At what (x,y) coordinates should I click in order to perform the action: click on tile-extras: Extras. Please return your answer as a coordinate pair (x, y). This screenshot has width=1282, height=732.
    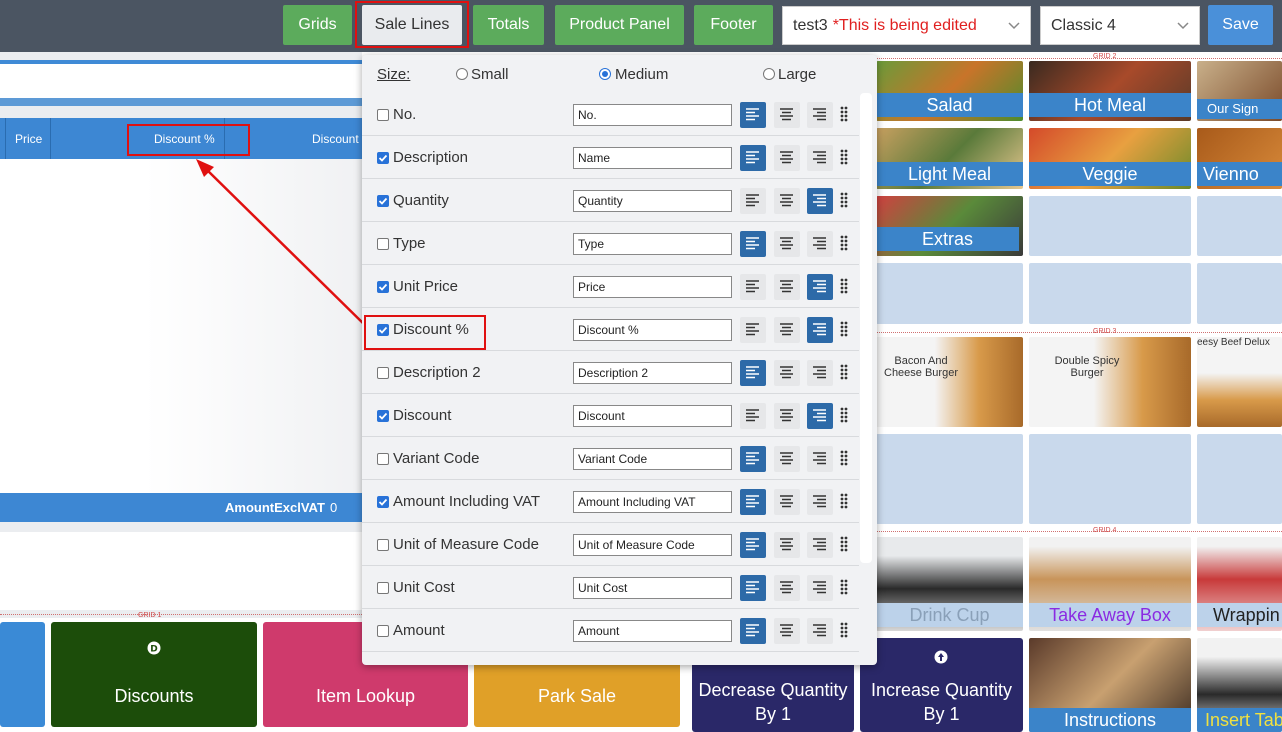
    Looking at the image, I should click on (949, 226).